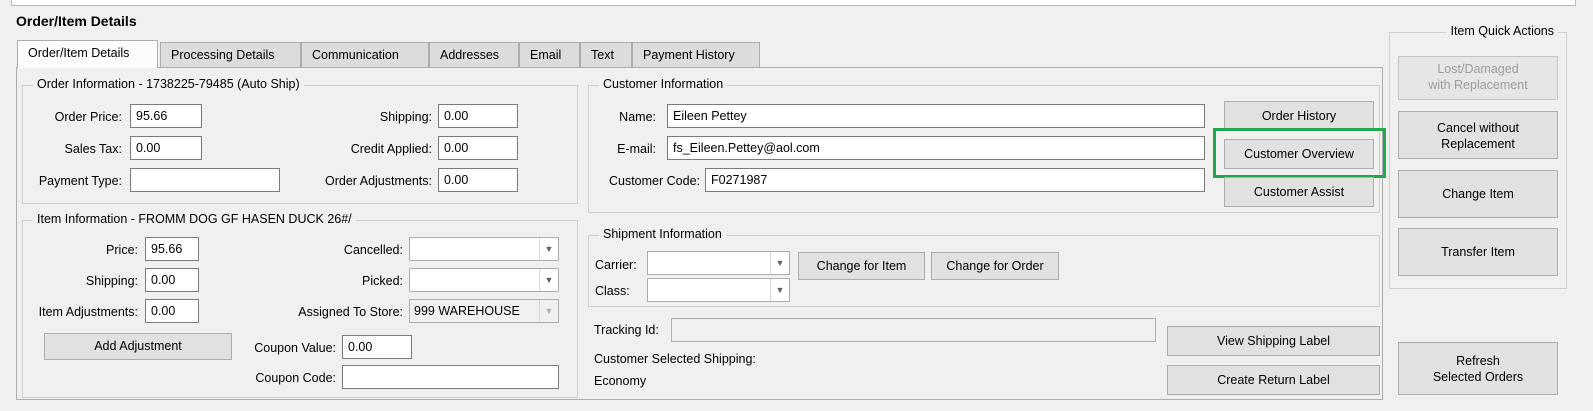 This screenshot has height=411, width=1593. I want to click on tab-text: Text, so click(606, 55).